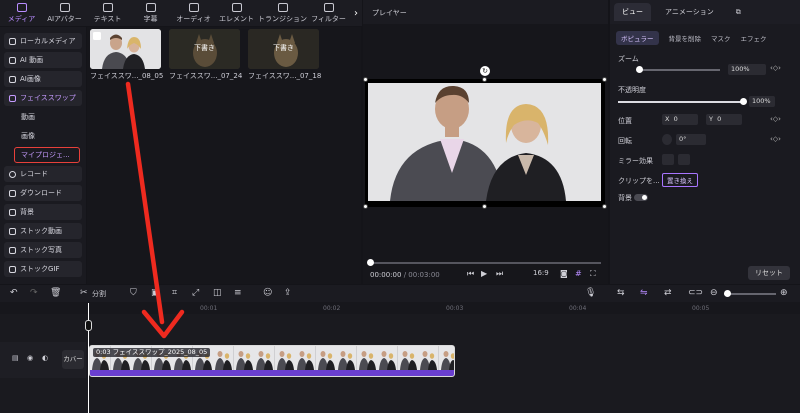  Describe the element at coordinates (12, 212) in the screenshot. I see `play-icon` at that location.